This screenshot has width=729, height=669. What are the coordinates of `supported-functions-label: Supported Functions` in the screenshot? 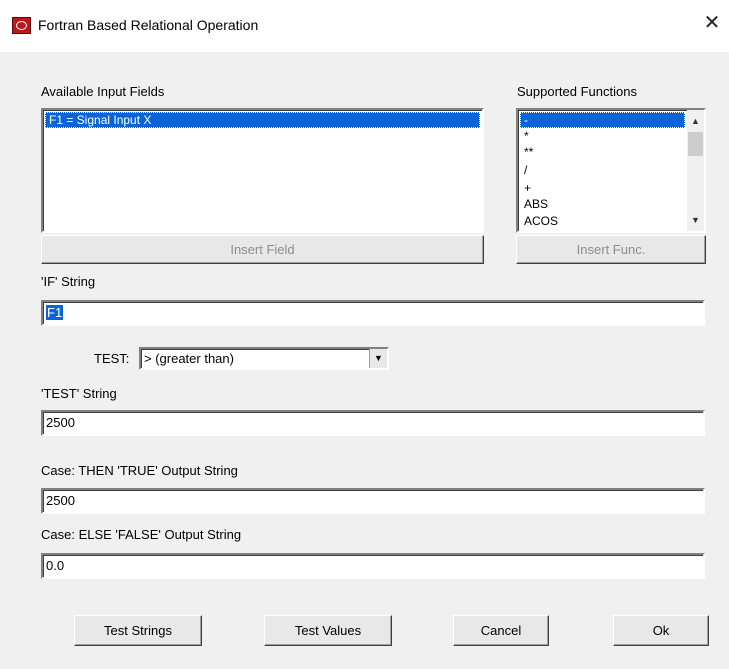 It's located at (577, 91).